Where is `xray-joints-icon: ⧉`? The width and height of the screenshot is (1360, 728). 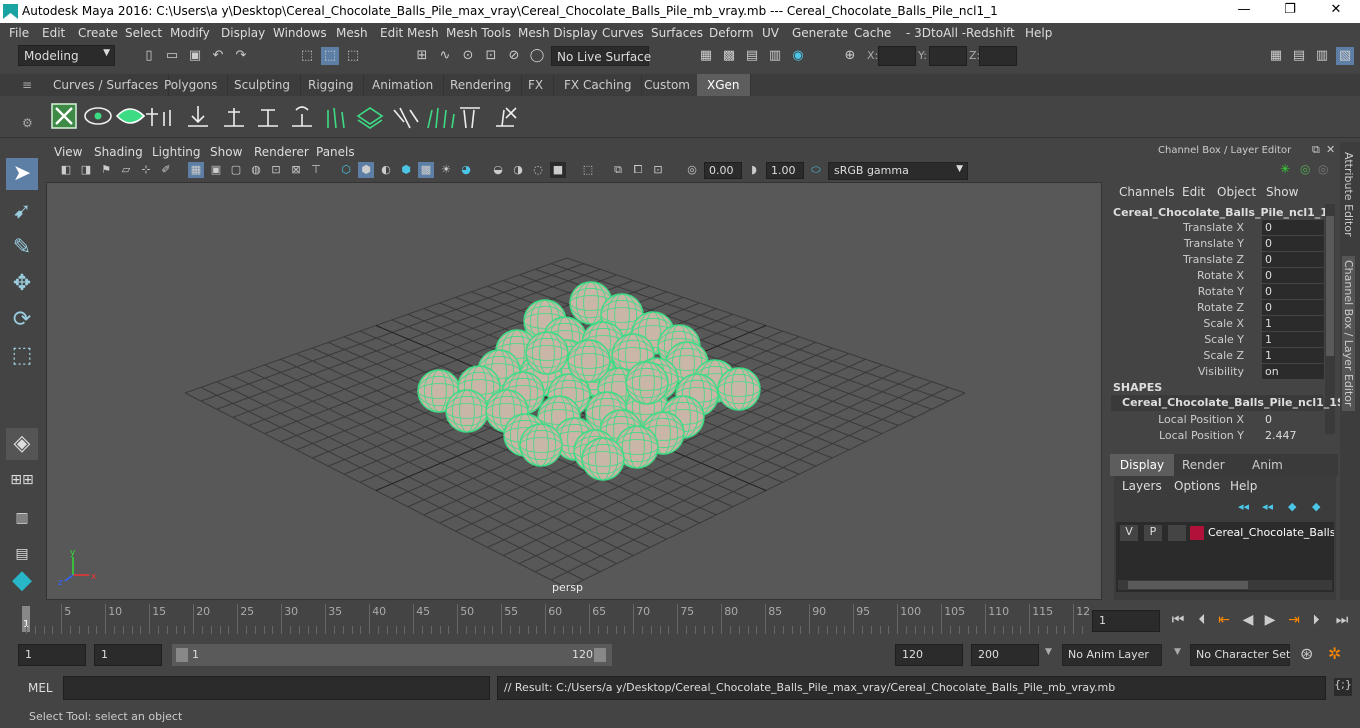
xray-joints-icon: ⧉ is located at coordinates (618, 170).